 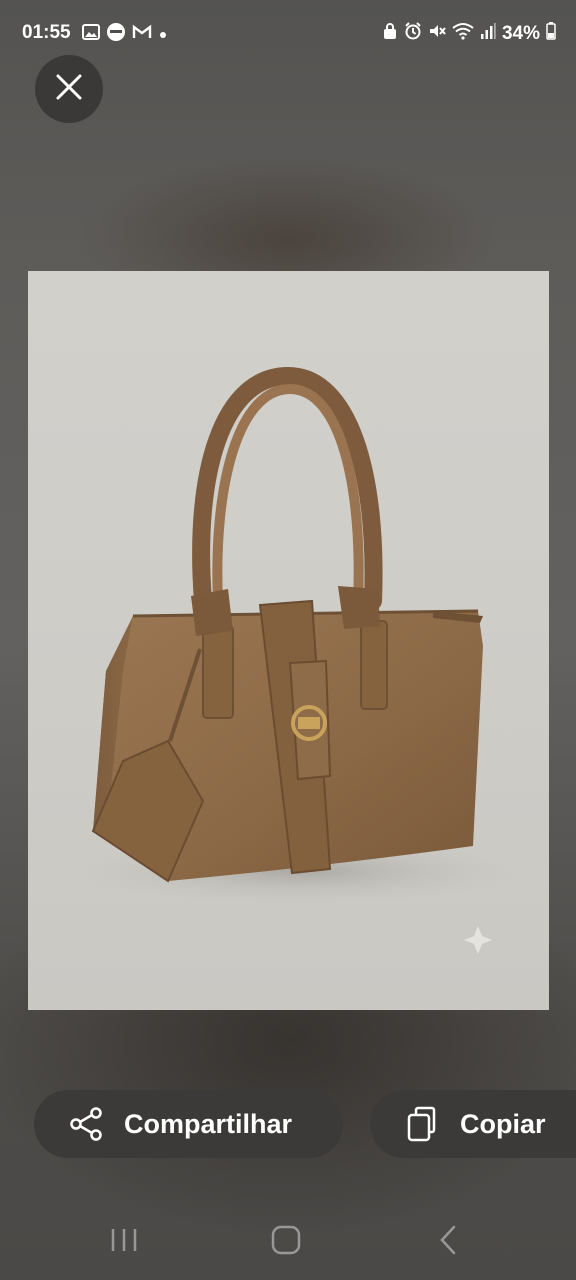 I want to click on notification-icons, so click(x=125, y=35).